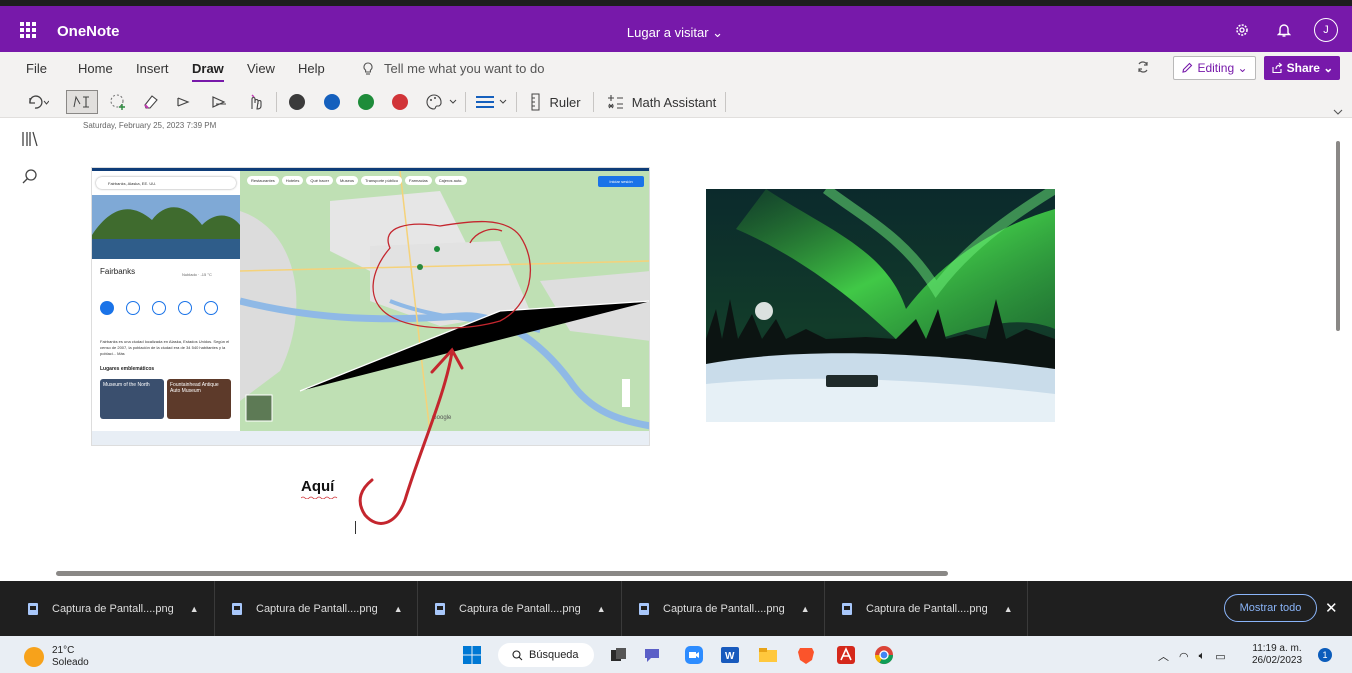 Image resolution: width=1352 pixels, height=673 pixels. What do you see at coordinates (63, 650) in the screenshot?
I see `weather-temp: 21°C` at bounding box center [63, 650].